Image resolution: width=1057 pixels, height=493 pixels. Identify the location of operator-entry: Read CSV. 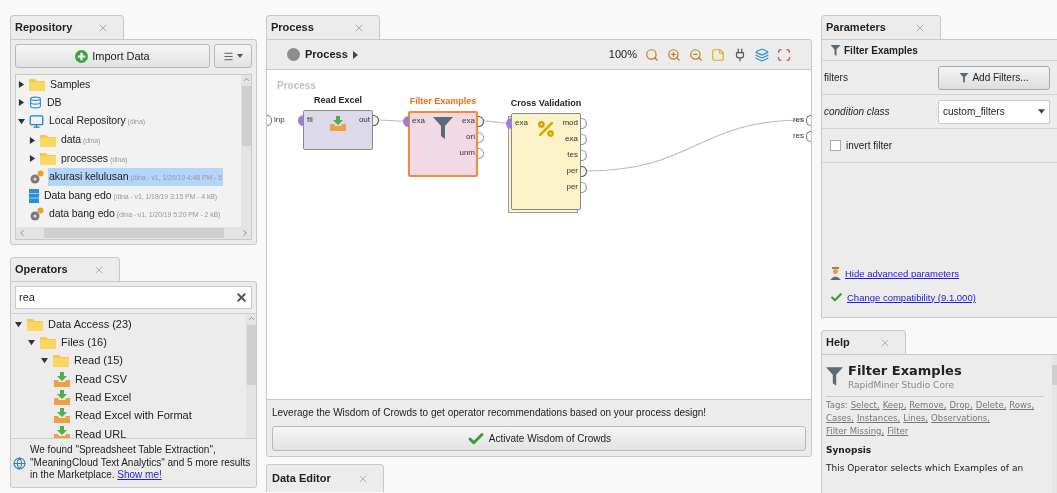
(101, 379).